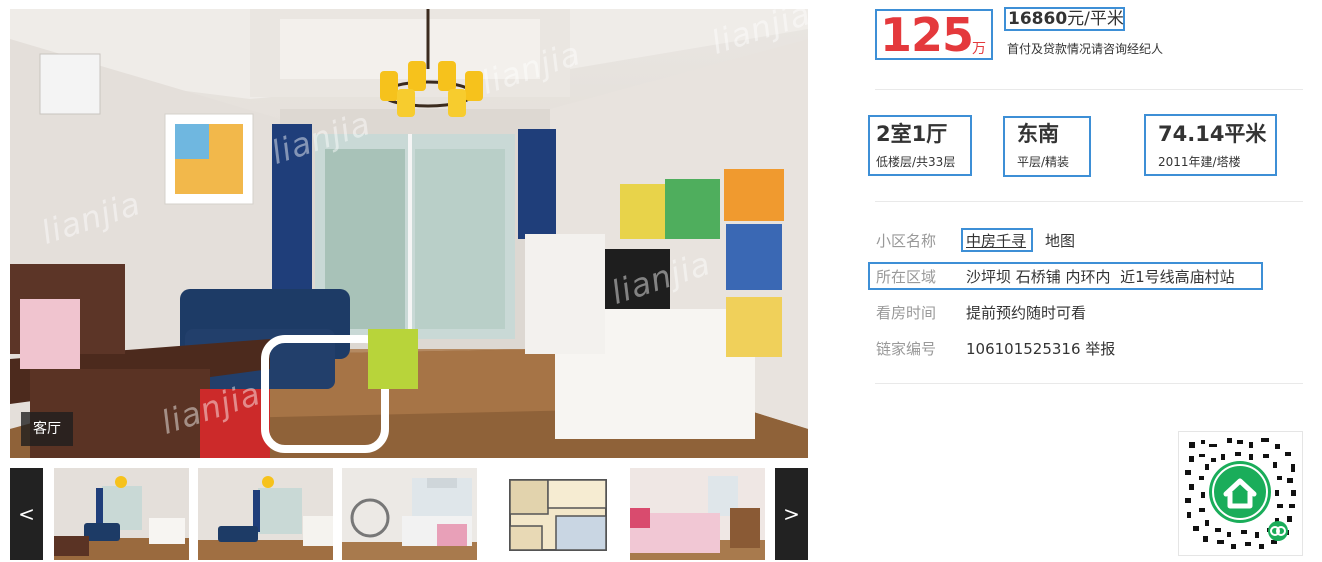 This screenshot has height=562, width=1322. I want to click on thumb-bedroom, so click(409, 514).